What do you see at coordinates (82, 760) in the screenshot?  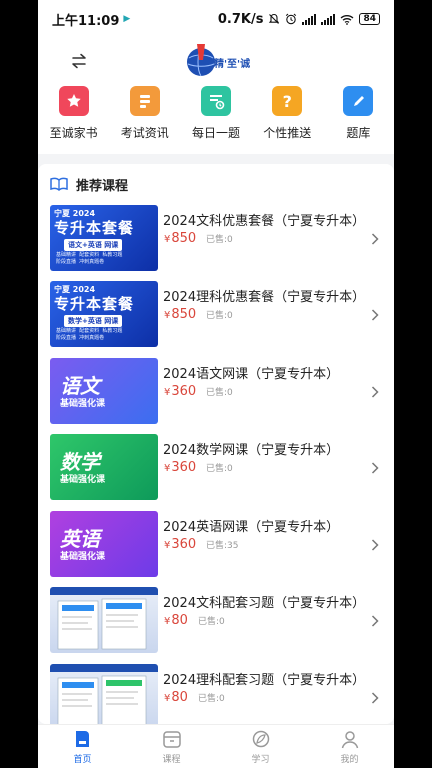 I see `tab-label: 首页` at bounding box center [82, 760].